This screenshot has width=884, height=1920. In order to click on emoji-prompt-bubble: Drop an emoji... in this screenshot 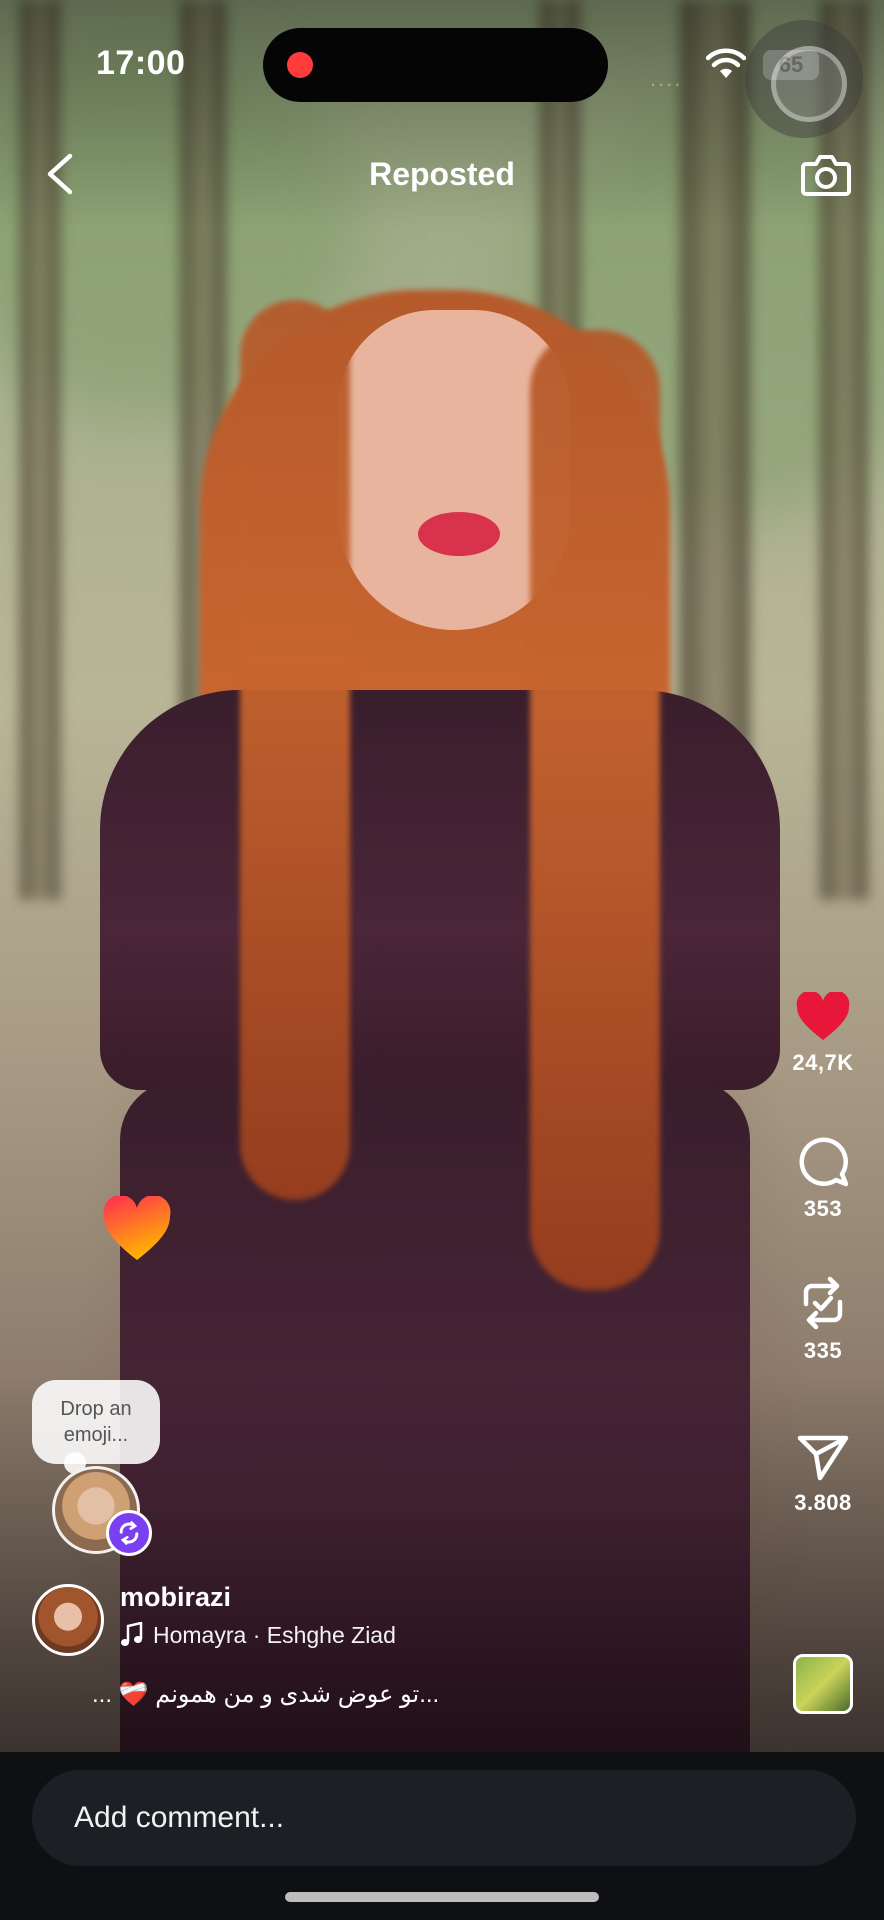, I will do `click(96, 1427)`.